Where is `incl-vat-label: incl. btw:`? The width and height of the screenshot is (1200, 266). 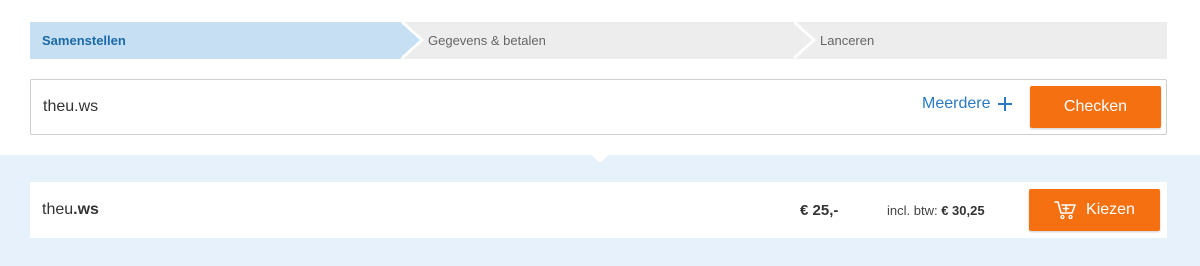 incl-vat-label: incl. btw: is located at coordinates (912, 210).